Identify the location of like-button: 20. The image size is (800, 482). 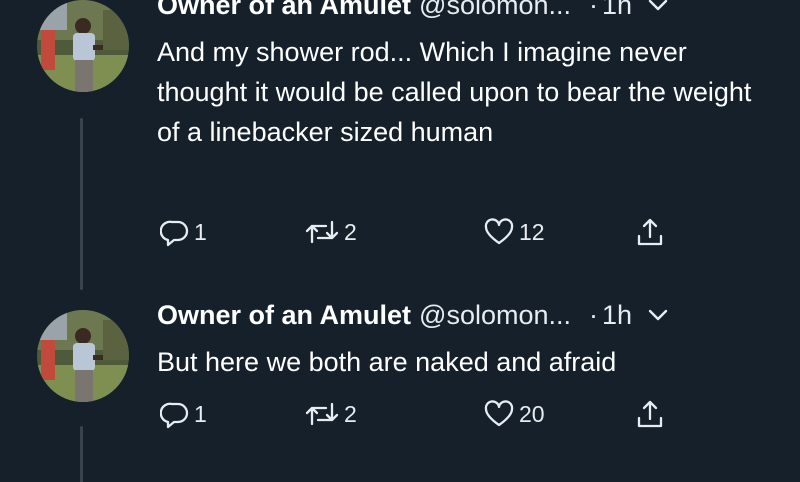
(514, 414).